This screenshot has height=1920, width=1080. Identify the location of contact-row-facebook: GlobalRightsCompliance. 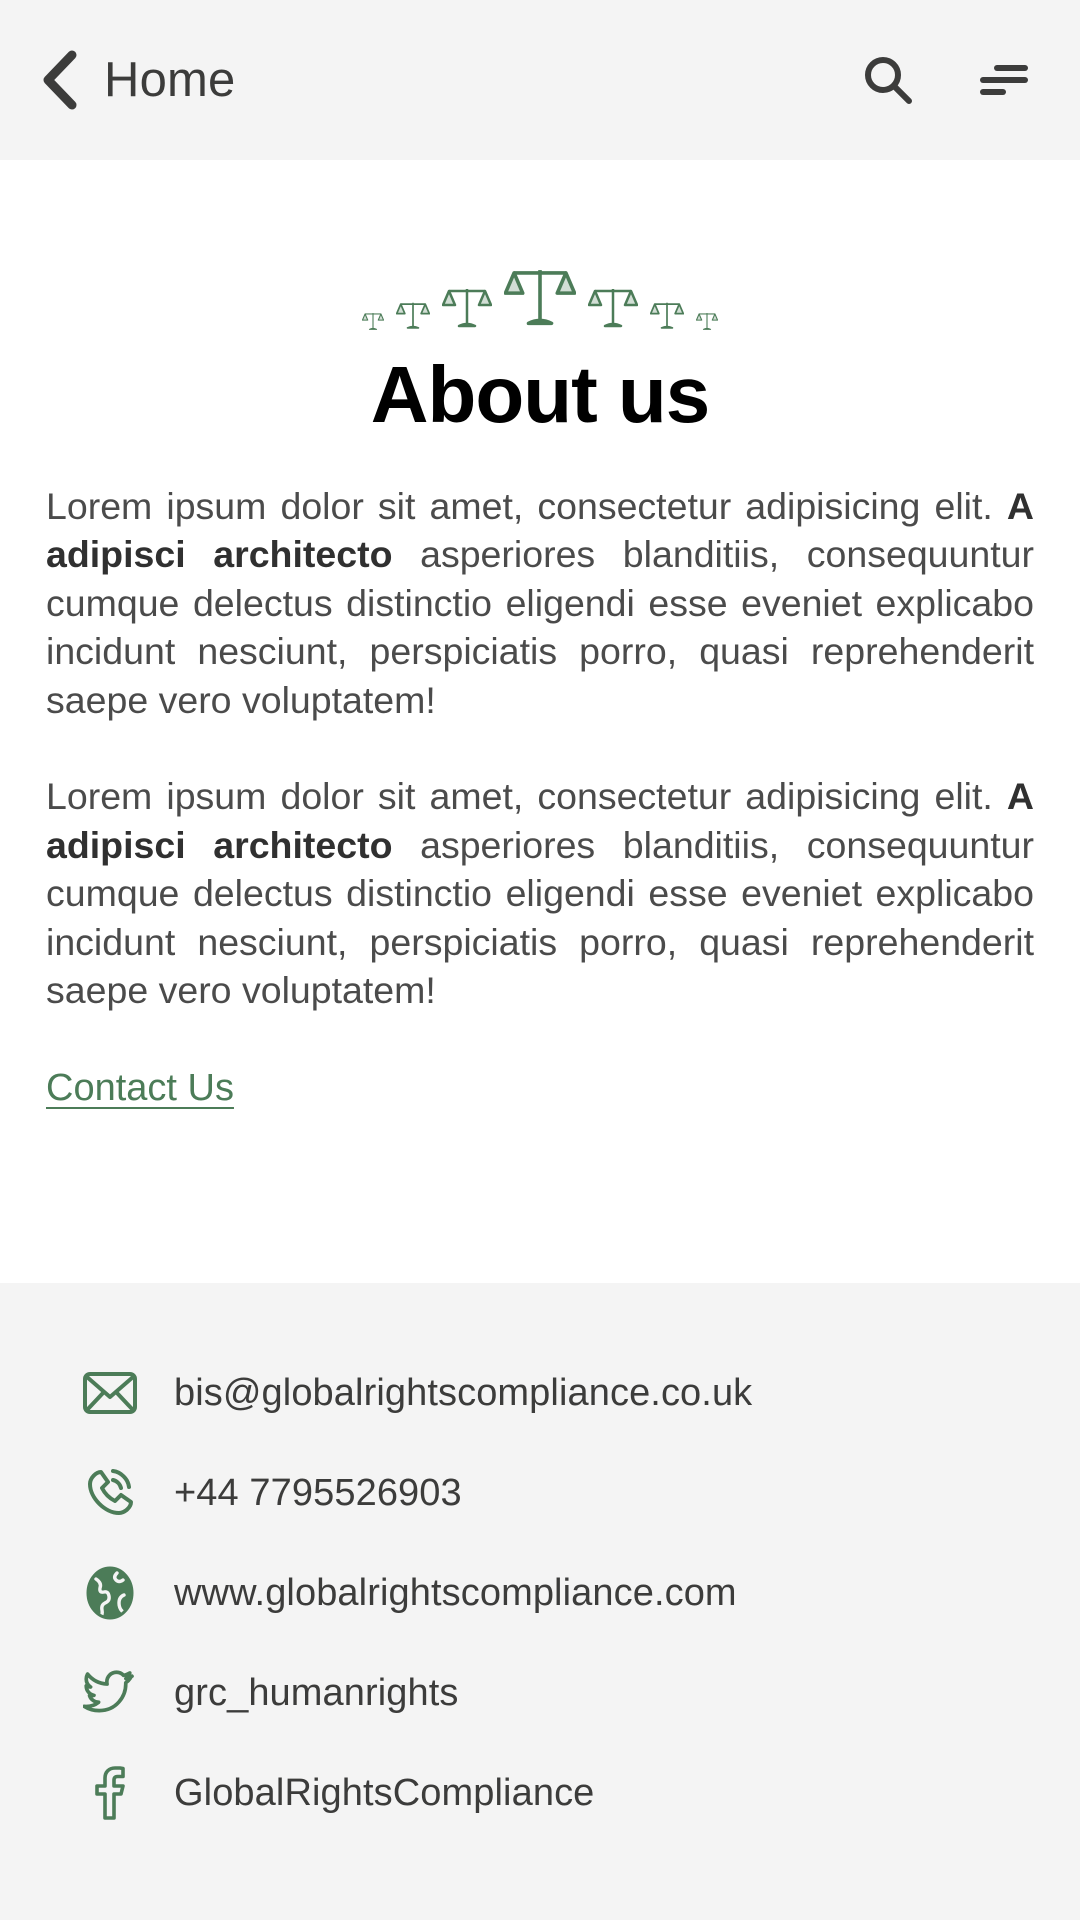
(540, 1793).